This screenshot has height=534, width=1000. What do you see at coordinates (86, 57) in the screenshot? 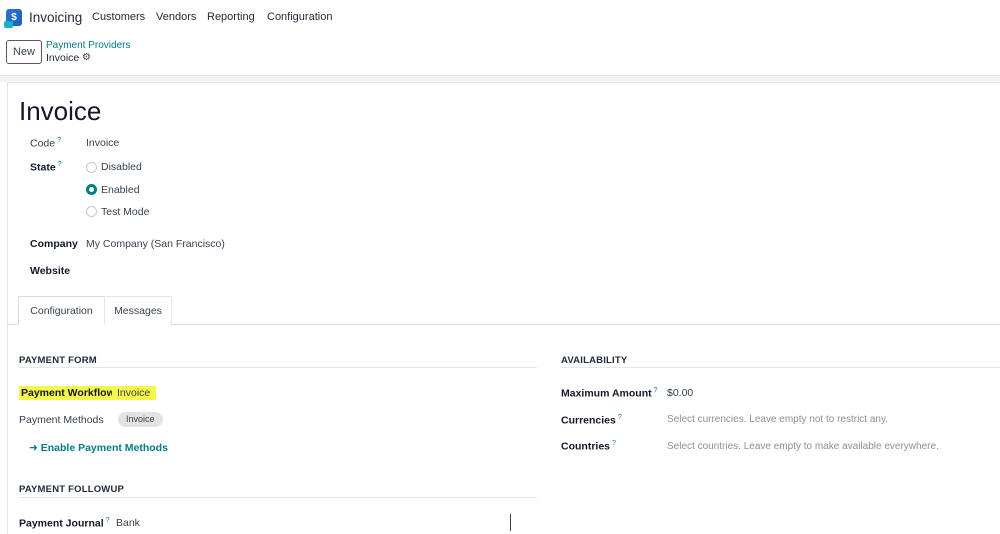
I see `gear-icon: ⚙` at bounding box center [86, 57].